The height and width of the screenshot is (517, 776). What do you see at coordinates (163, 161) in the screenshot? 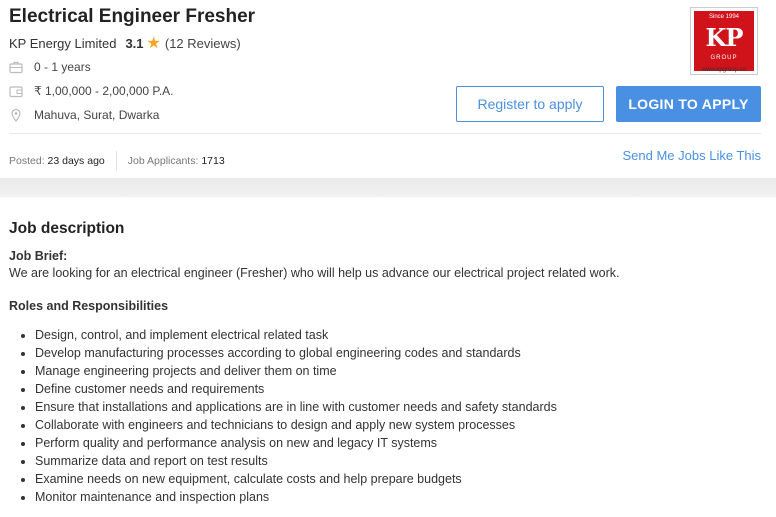
I see `applicants-label: Job Applicants:` at bounding box center [163, 161].